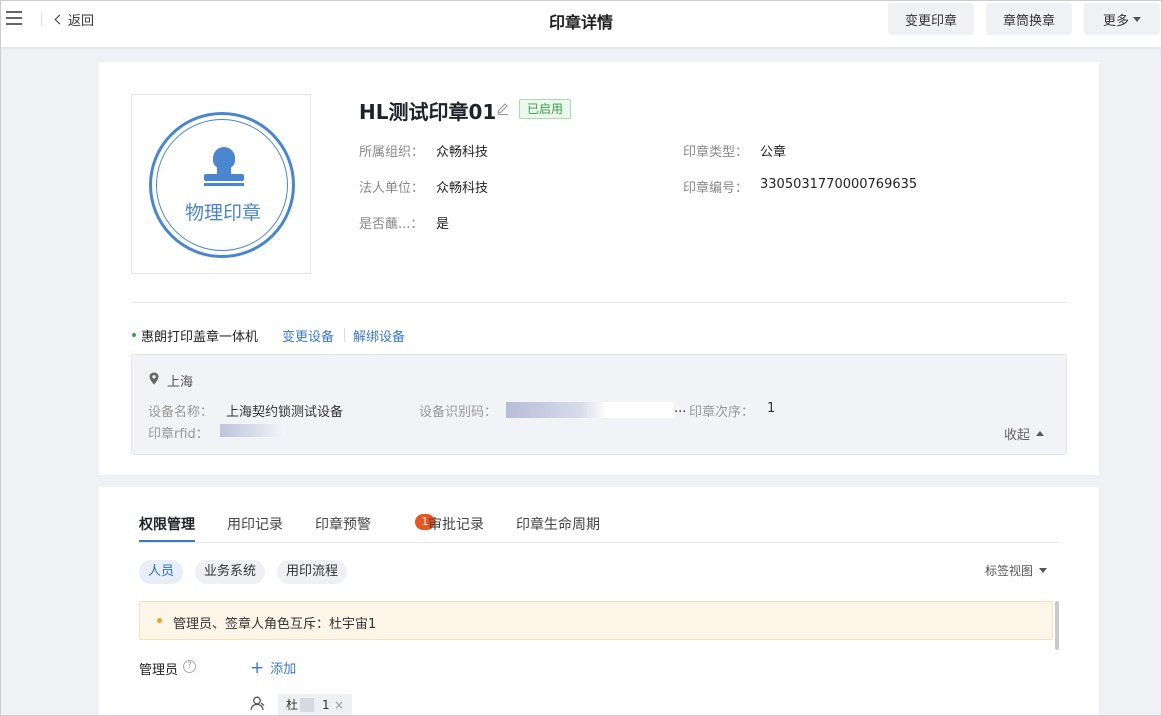 The height and width of the screenshot is (716, 1162). What do you see at coordinates (167, 541) in the screenshot?
I see `active-tab-indicator` at bounding box center [167, 541].